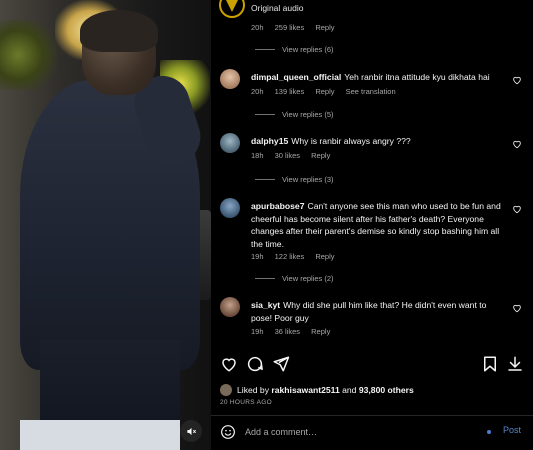  I want to click on likes-count: 93,800 others, so click(386, 390).